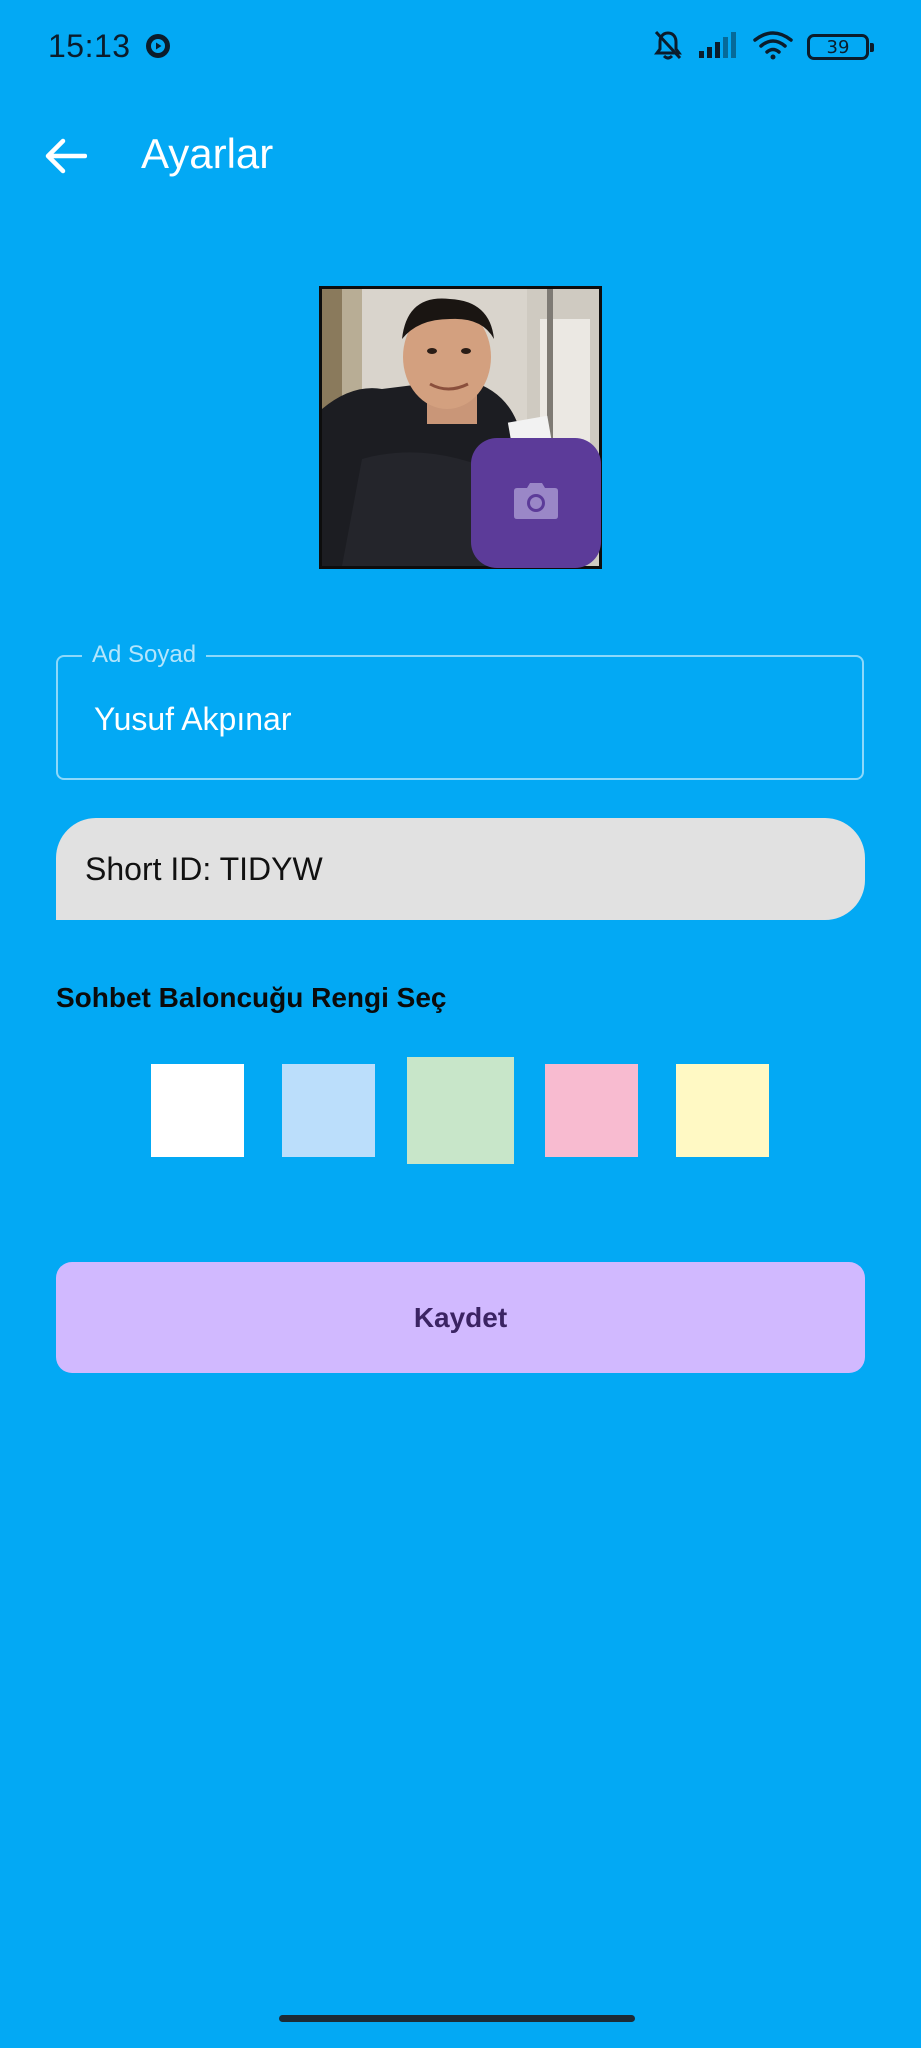 The height and width of the screenshot is (2048, 921). What do you see at coordinates (668, 47) in the screenshot?
I see `muted-bell-icon` at bounding box center [668, 47].